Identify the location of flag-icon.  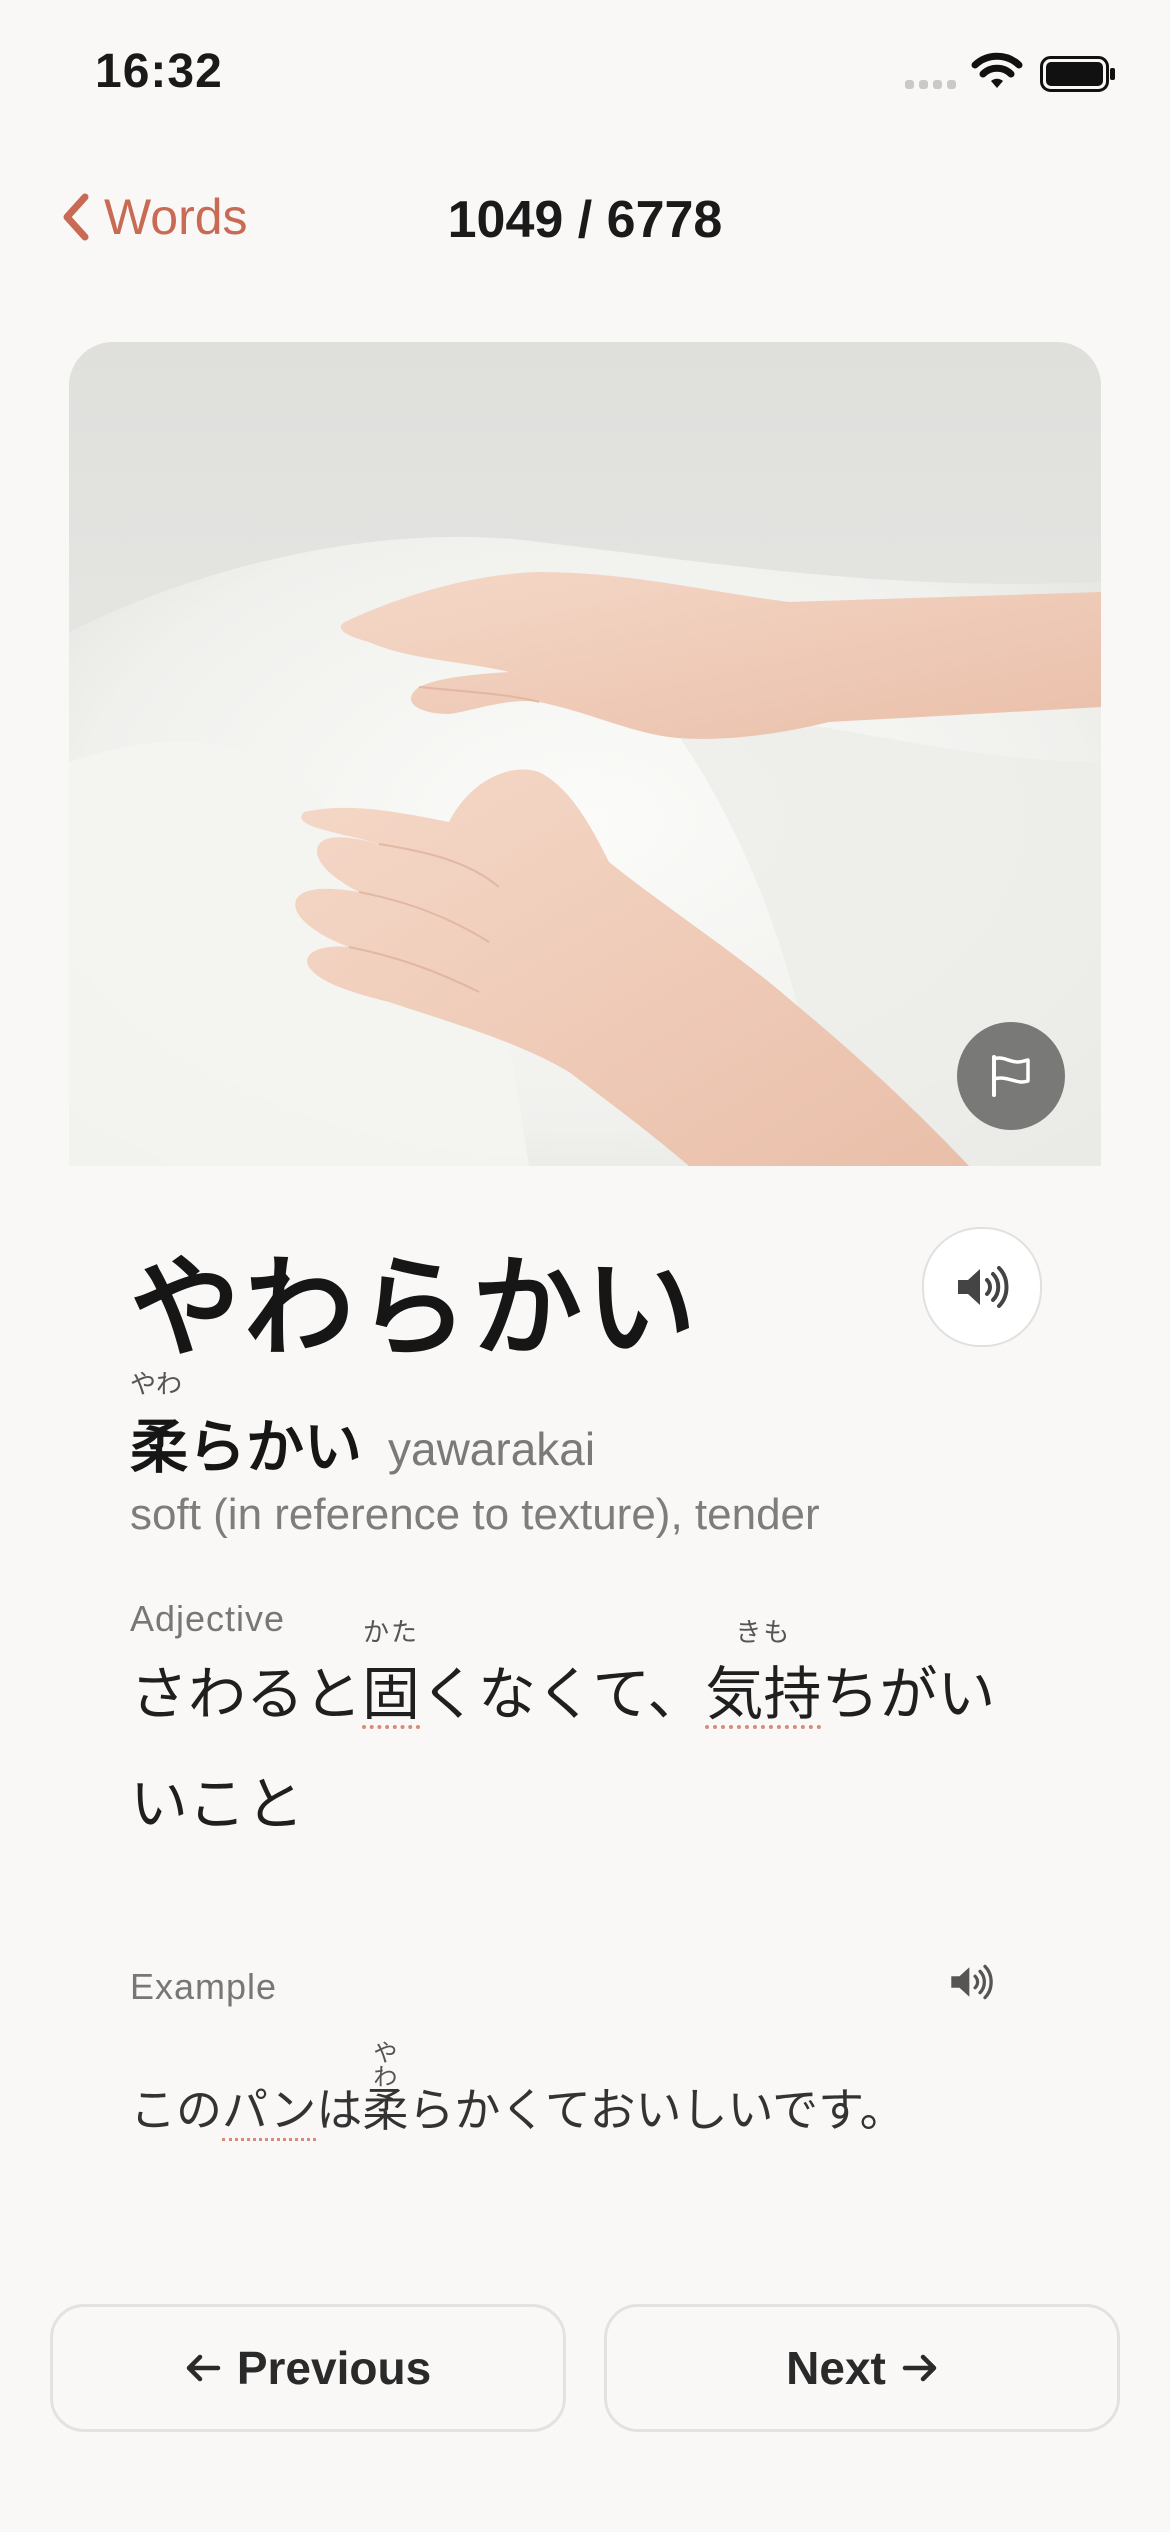
(1011, 1076).